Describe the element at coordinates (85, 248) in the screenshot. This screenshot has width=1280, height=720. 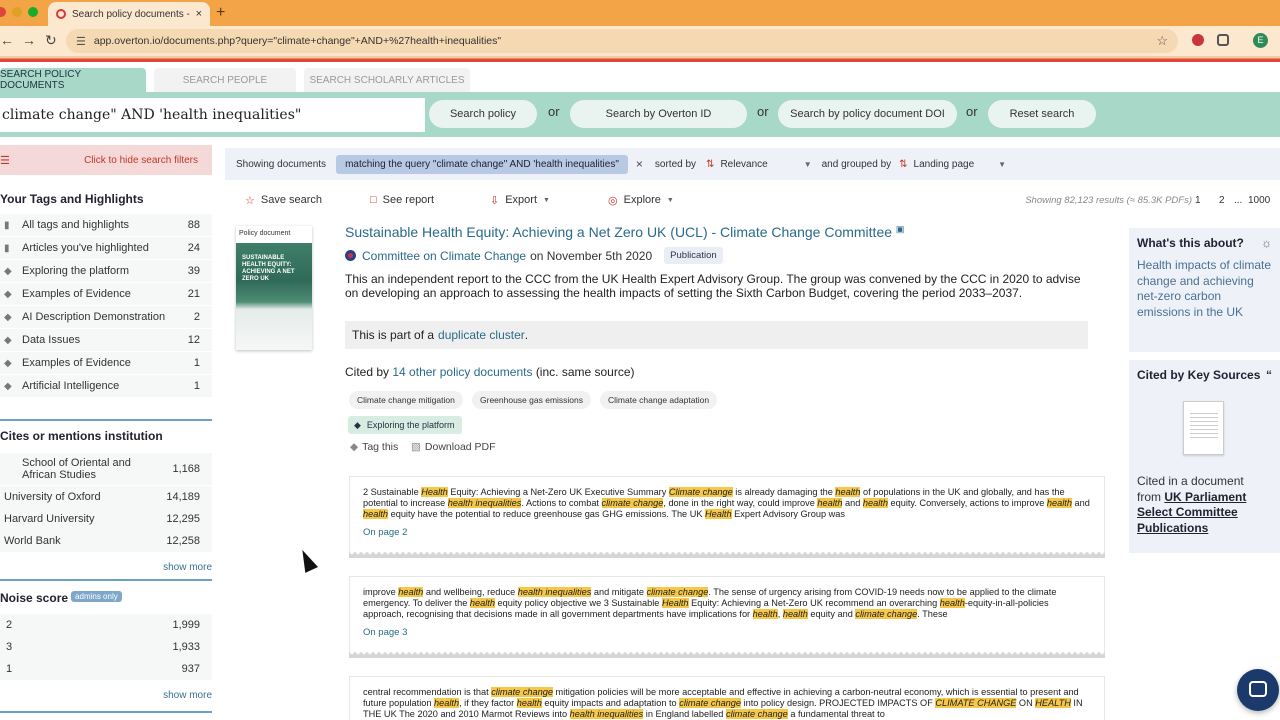
I see `tag-label: Articles you've highlighted` at that location.